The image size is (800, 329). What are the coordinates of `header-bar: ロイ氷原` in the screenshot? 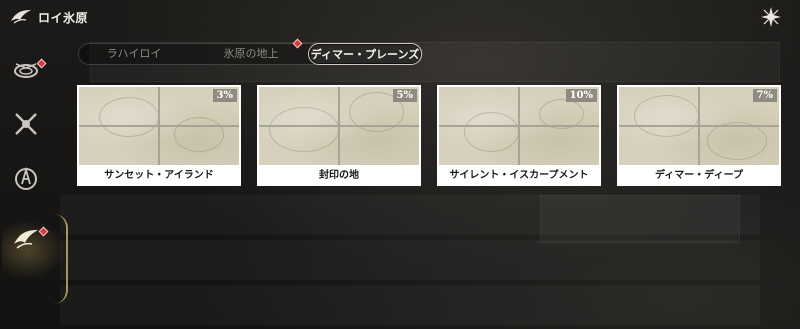 It's located at (400, 17).